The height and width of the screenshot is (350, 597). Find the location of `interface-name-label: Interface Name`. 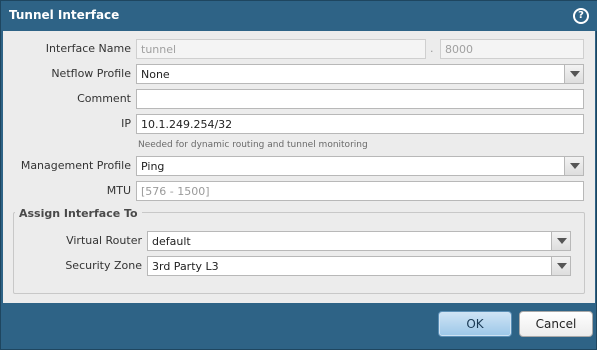

interface-name-label: Interface Name is located at coordinates (88, 48).